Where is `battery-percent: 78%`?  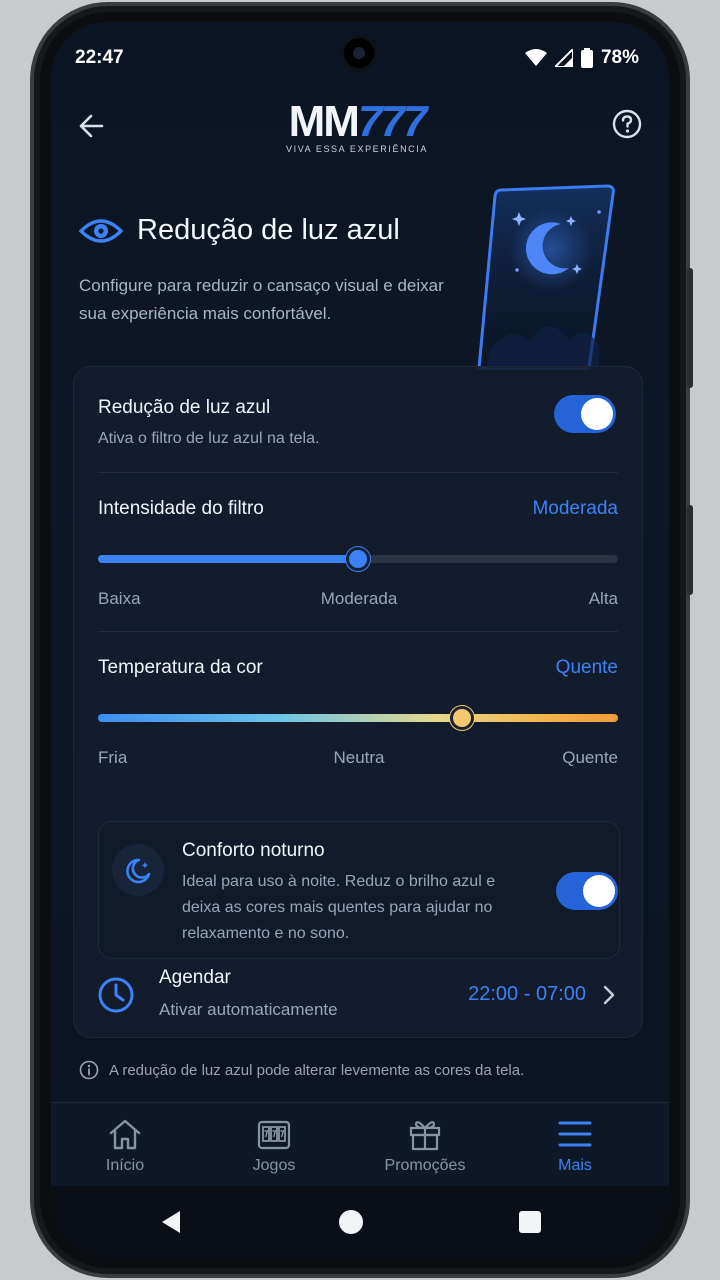
battery-percent: 78% is located at coordinates (619, 57).